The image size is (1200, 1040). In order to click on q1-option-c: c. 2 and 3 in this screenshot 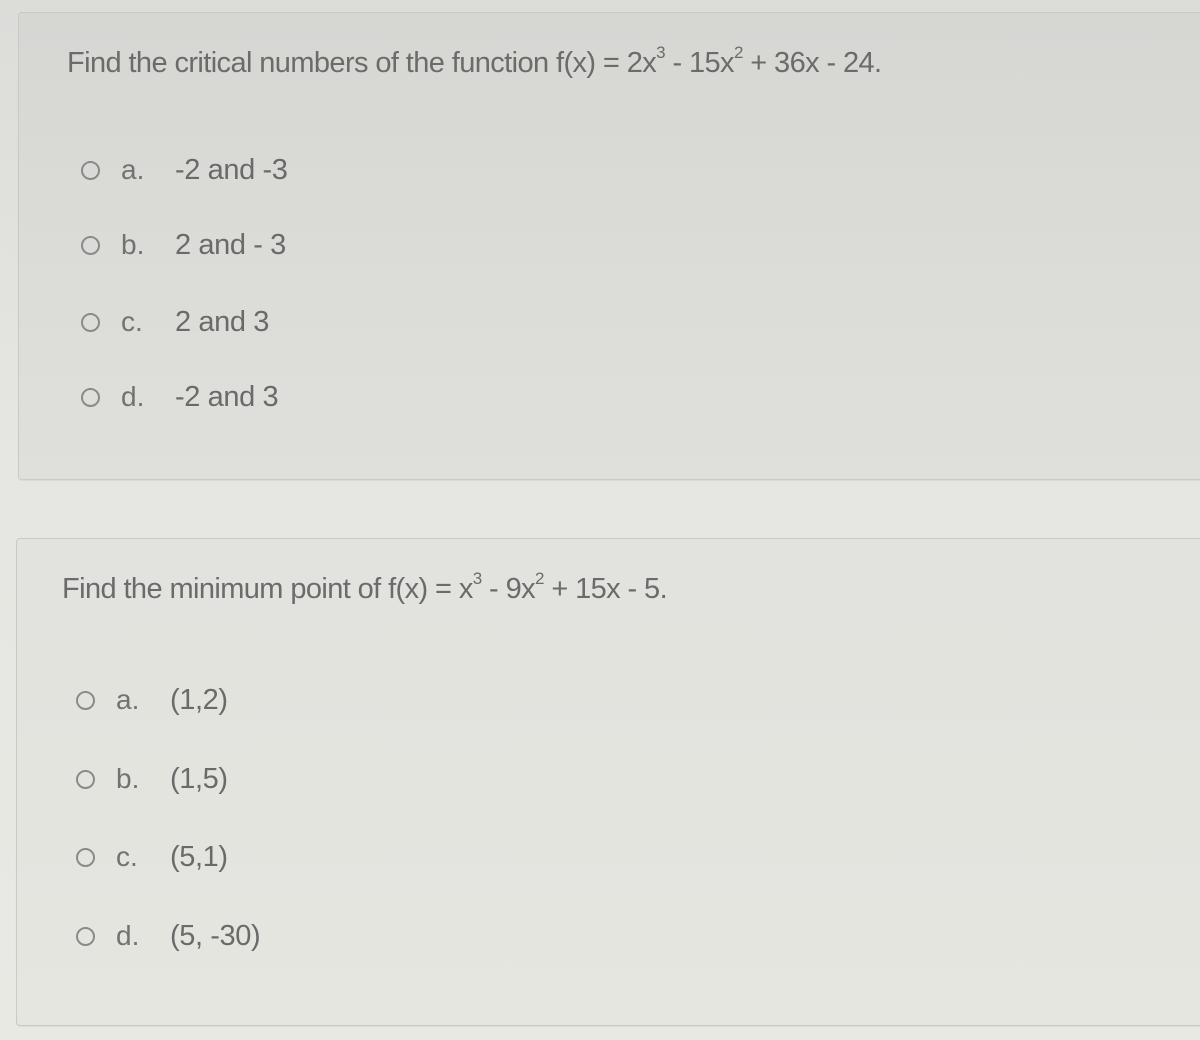, I will do `click(175, 322)`.